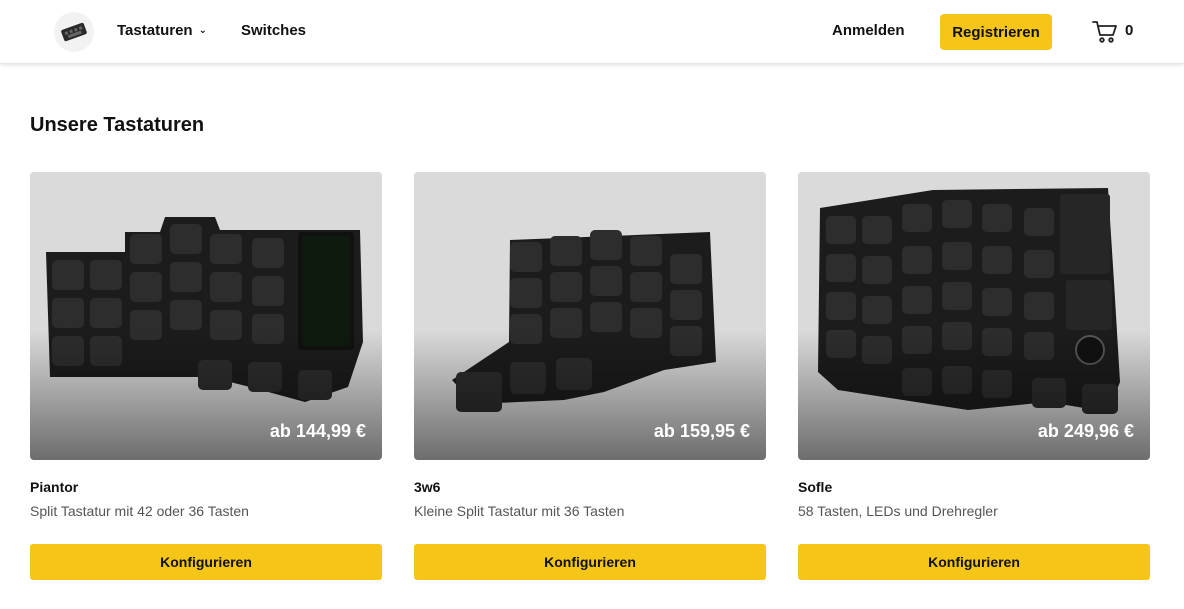  I want to click on configure-button-sofle: Konfigurieren, so click(974, 562).